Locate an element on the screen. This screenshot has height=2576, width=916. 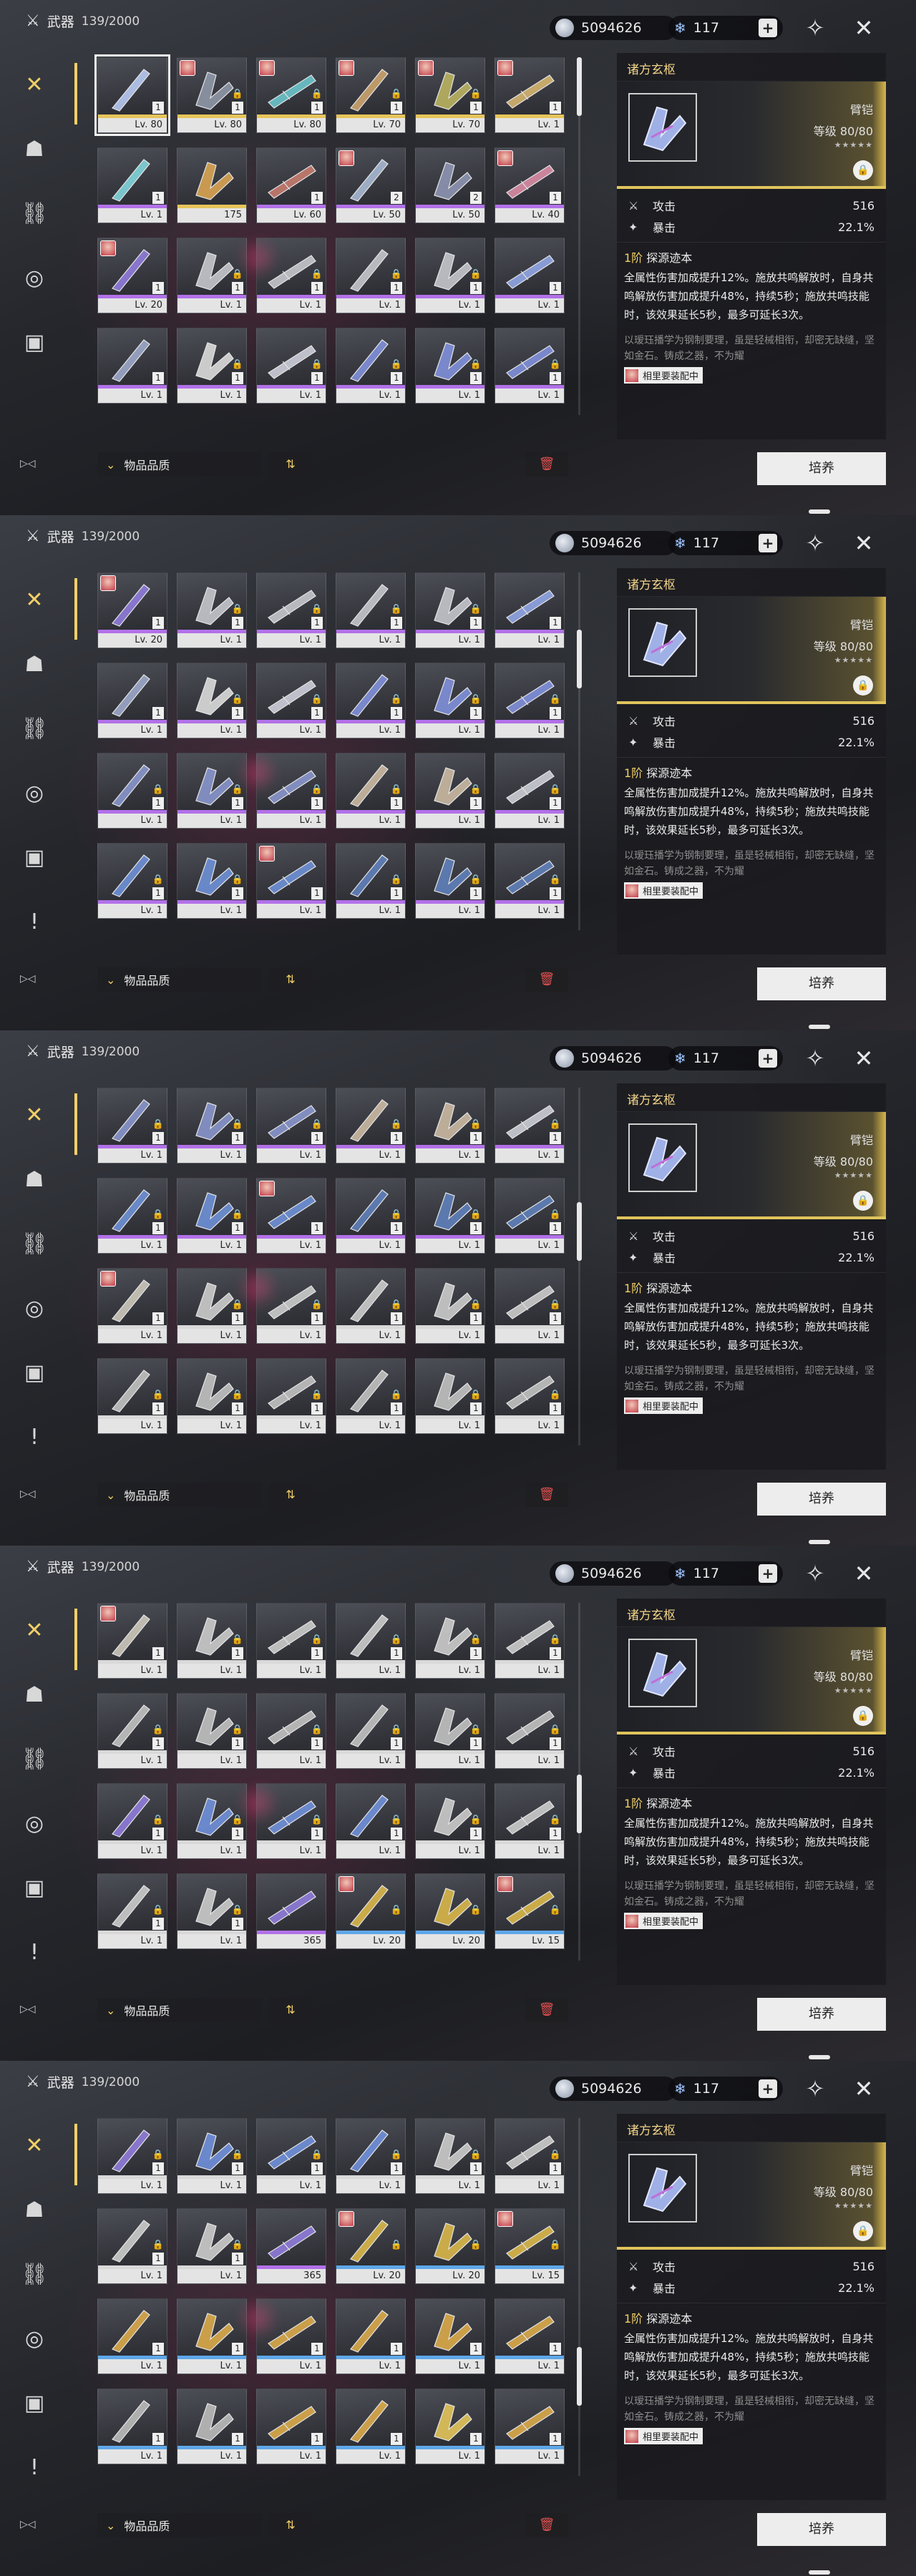
grid-scrollbar is located at coordinates (579, 2297).